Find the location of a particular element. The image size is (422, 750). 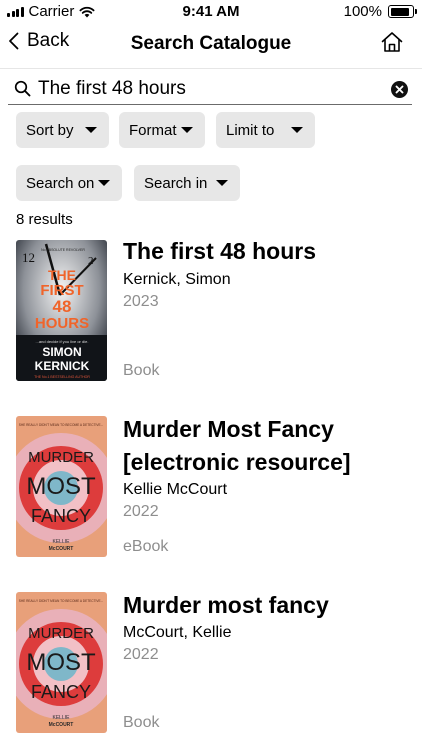

cover-title-line: 48 is located at coordinates (62, 306).